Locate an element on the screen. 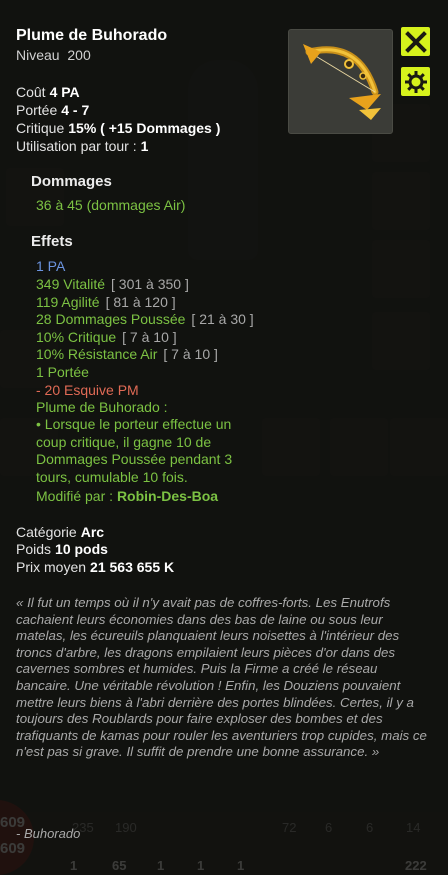 The width and height of the screenshot is (448, 875). modified-by: Modifié par : Robin-Des-Boa is located at coordinates (127, 496).